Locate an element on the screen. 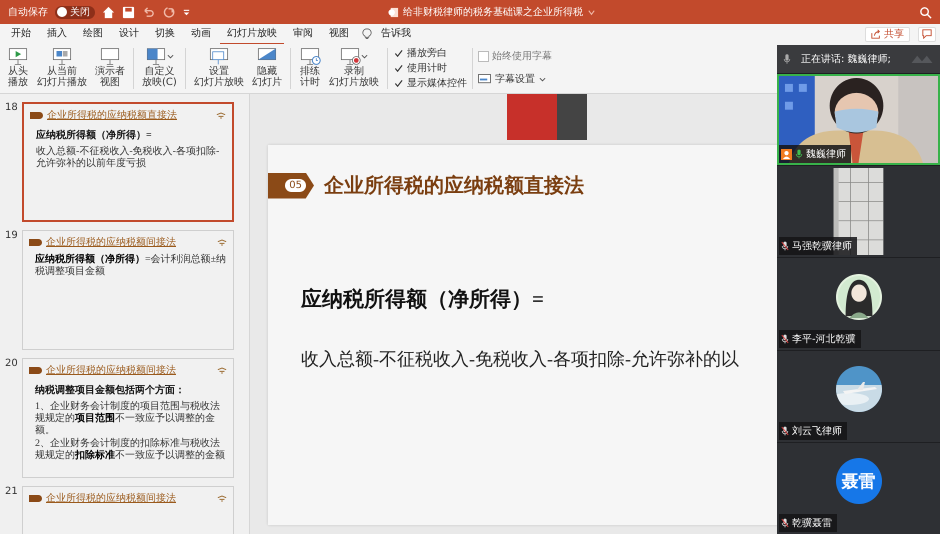 This screenshot has width=940, height=534. slide-number: 20 is located at coordinates (11, 363).